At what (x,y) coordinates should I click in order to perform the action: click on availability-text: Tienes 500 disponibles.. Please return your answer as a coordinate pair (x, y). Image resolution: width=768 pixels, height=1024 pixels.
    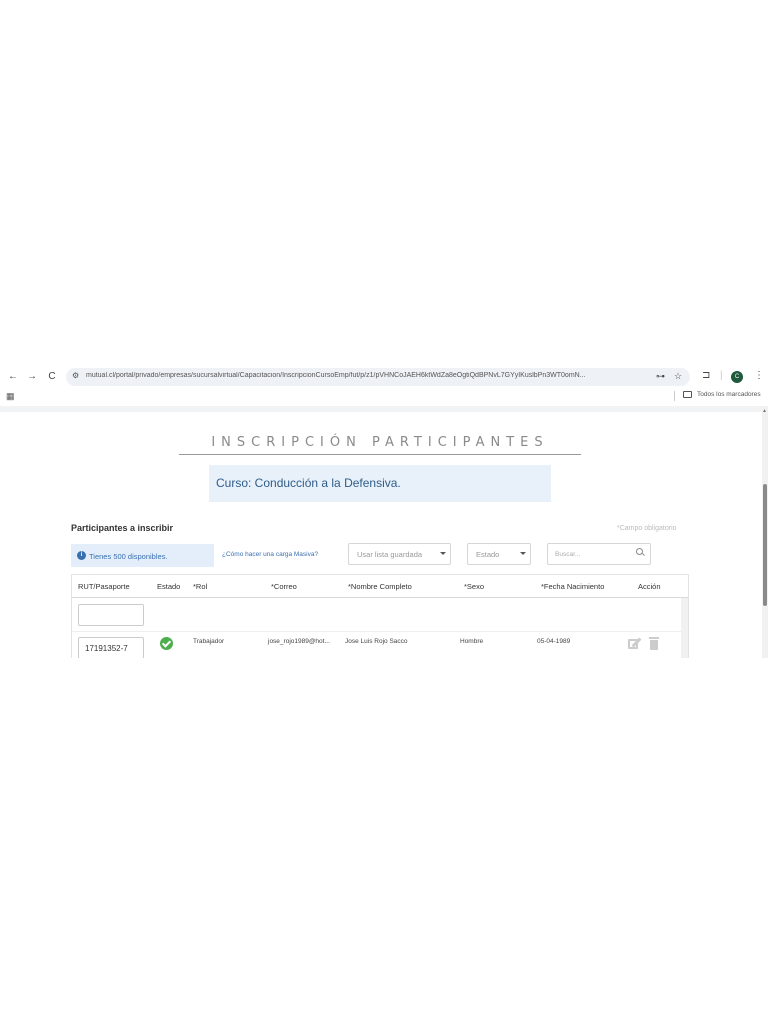
    Looking at the image, I should click on (128, 556).